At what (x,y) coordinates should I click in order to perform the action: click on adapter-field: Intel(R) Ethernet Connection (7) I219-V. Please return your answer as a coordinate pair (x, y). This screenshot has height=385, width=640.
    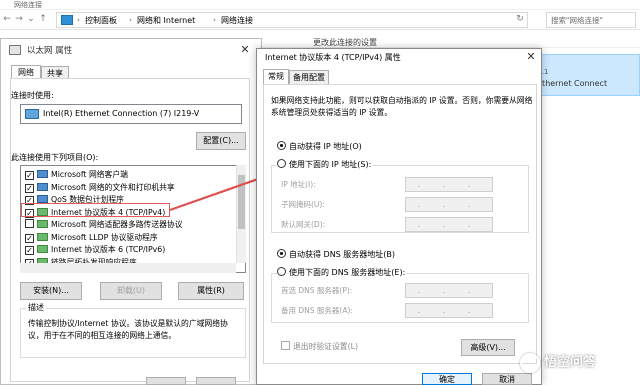
    Looking at the image, I should click on (131, 114).